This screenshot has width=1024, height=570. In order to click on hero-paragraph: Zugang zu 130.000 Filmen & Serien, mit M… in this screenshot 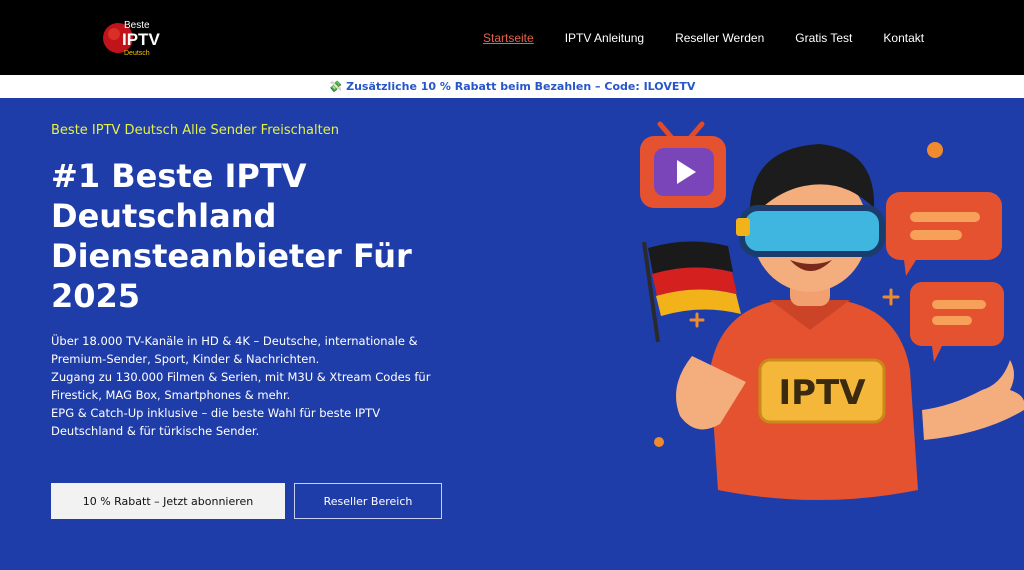, I will do `click(241, 386)`.